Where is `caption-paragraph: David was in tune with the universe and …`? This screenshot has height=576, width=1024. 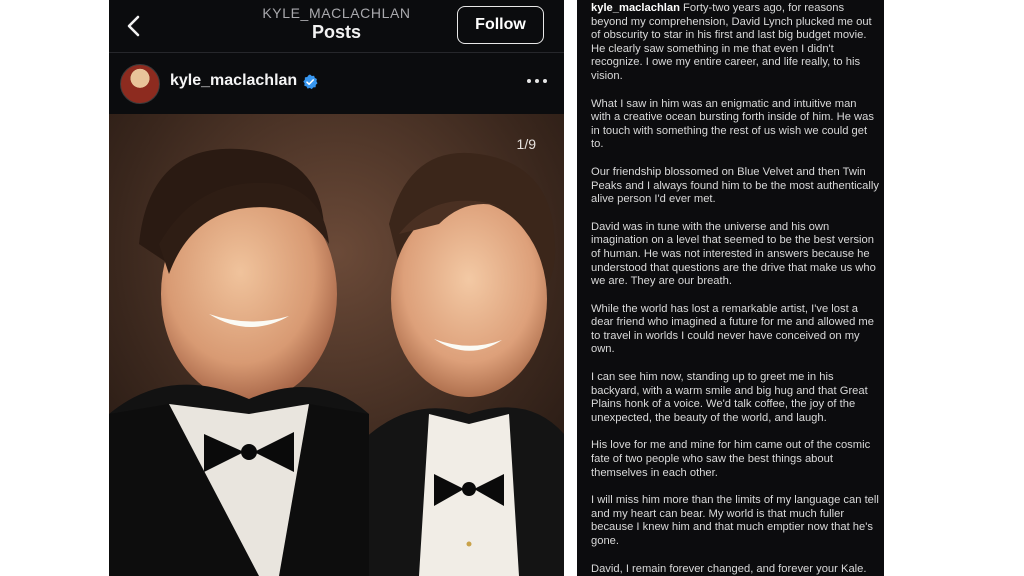 caption-paragraph: David was in tune with the universe and … is located at coordinates (733, 254).